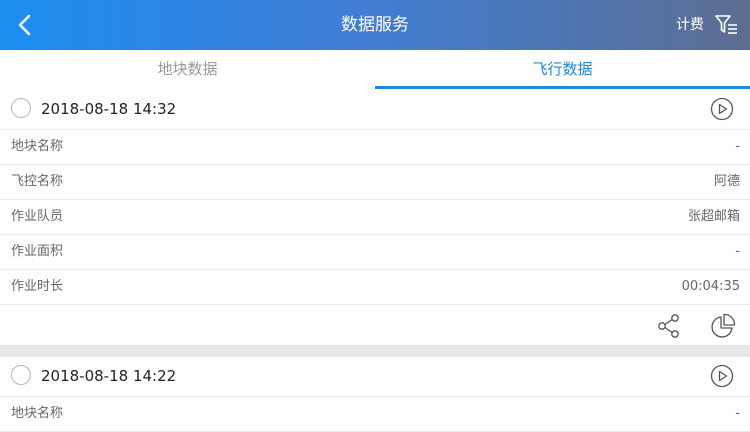 This screenshot has width=750, height=432. I want to click on field-value: 阿德, so click(726, 181).